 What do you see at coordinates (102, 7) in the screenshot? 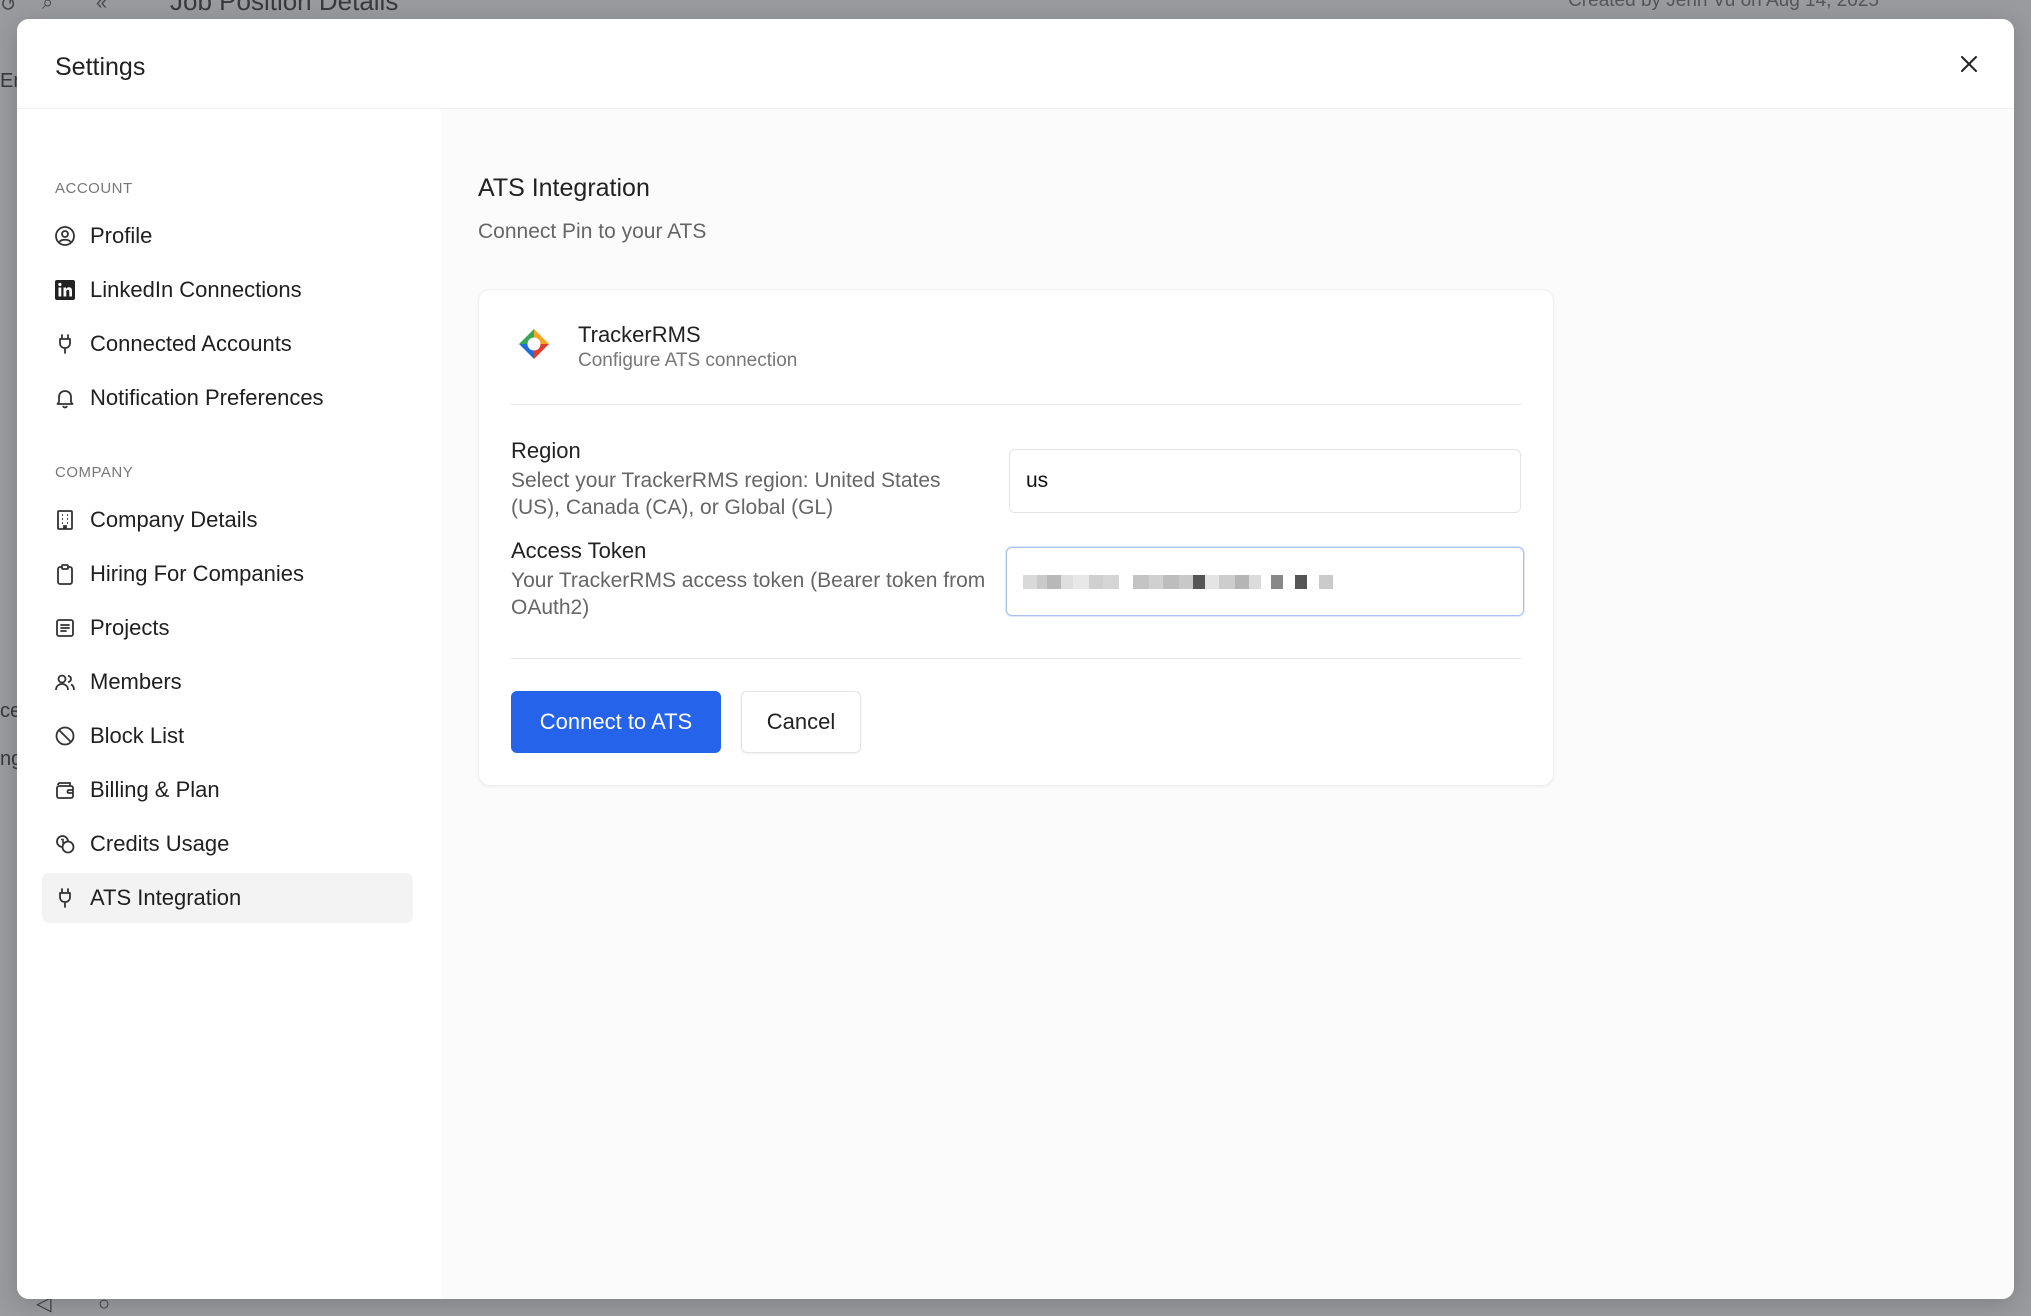
I see `collapse-icon: «` at bounding box center [102, 7].